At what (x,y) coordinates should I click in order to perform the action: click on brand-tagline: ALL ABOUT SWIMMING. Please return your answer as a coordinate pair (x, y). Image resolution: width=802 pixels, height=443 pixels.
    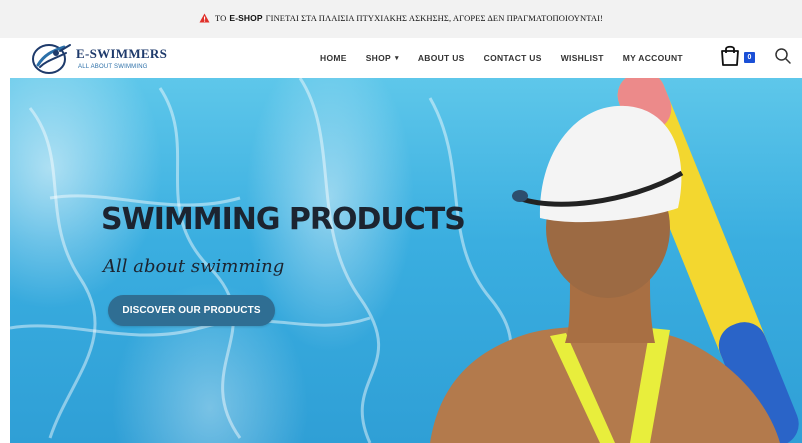
    Looking at the image, I should click on (113, 66).